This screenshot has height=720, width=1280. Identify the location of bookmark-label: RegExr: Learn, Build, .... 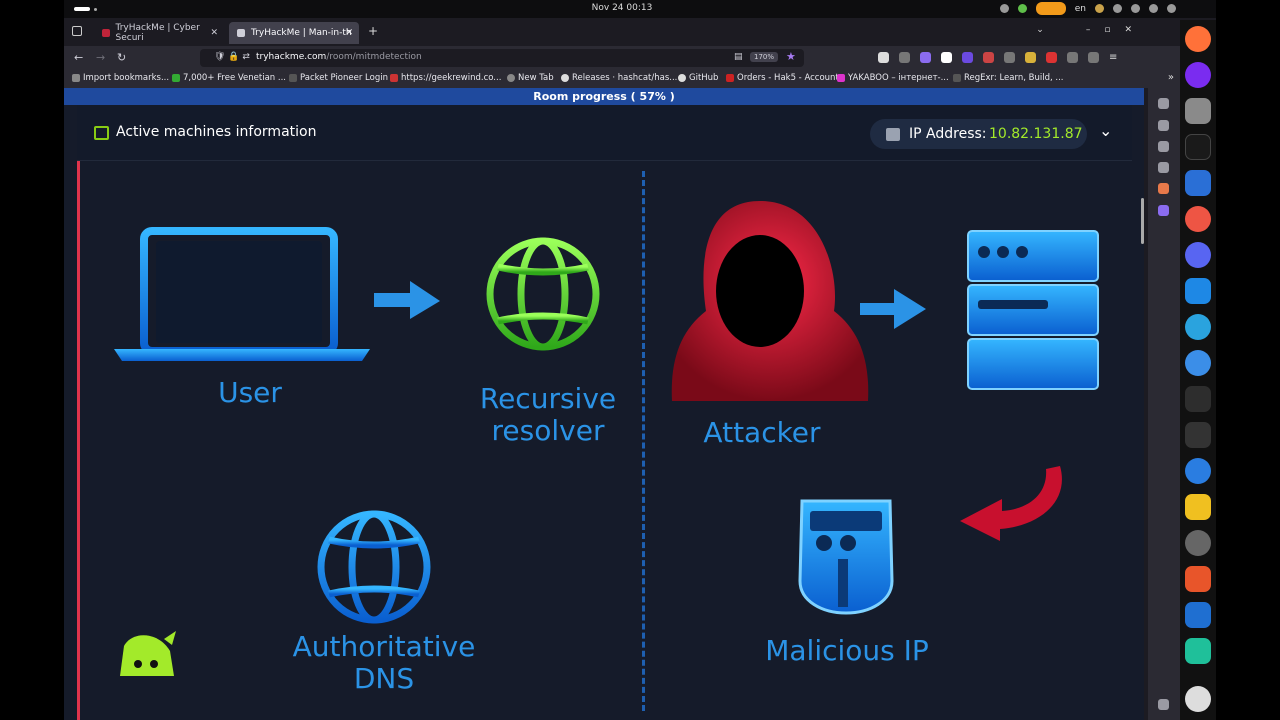
(1014, 78).